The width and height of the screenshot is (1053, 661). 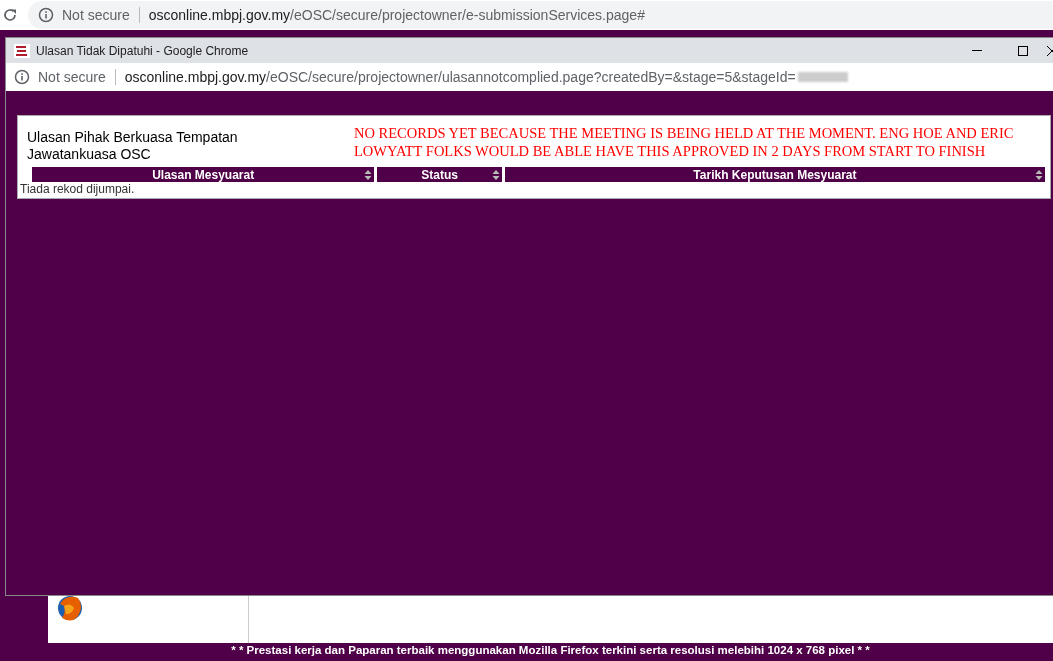 I want to click on column-header: Tarikh Keputusan Mesyuarat, so click(x=774, y=174).